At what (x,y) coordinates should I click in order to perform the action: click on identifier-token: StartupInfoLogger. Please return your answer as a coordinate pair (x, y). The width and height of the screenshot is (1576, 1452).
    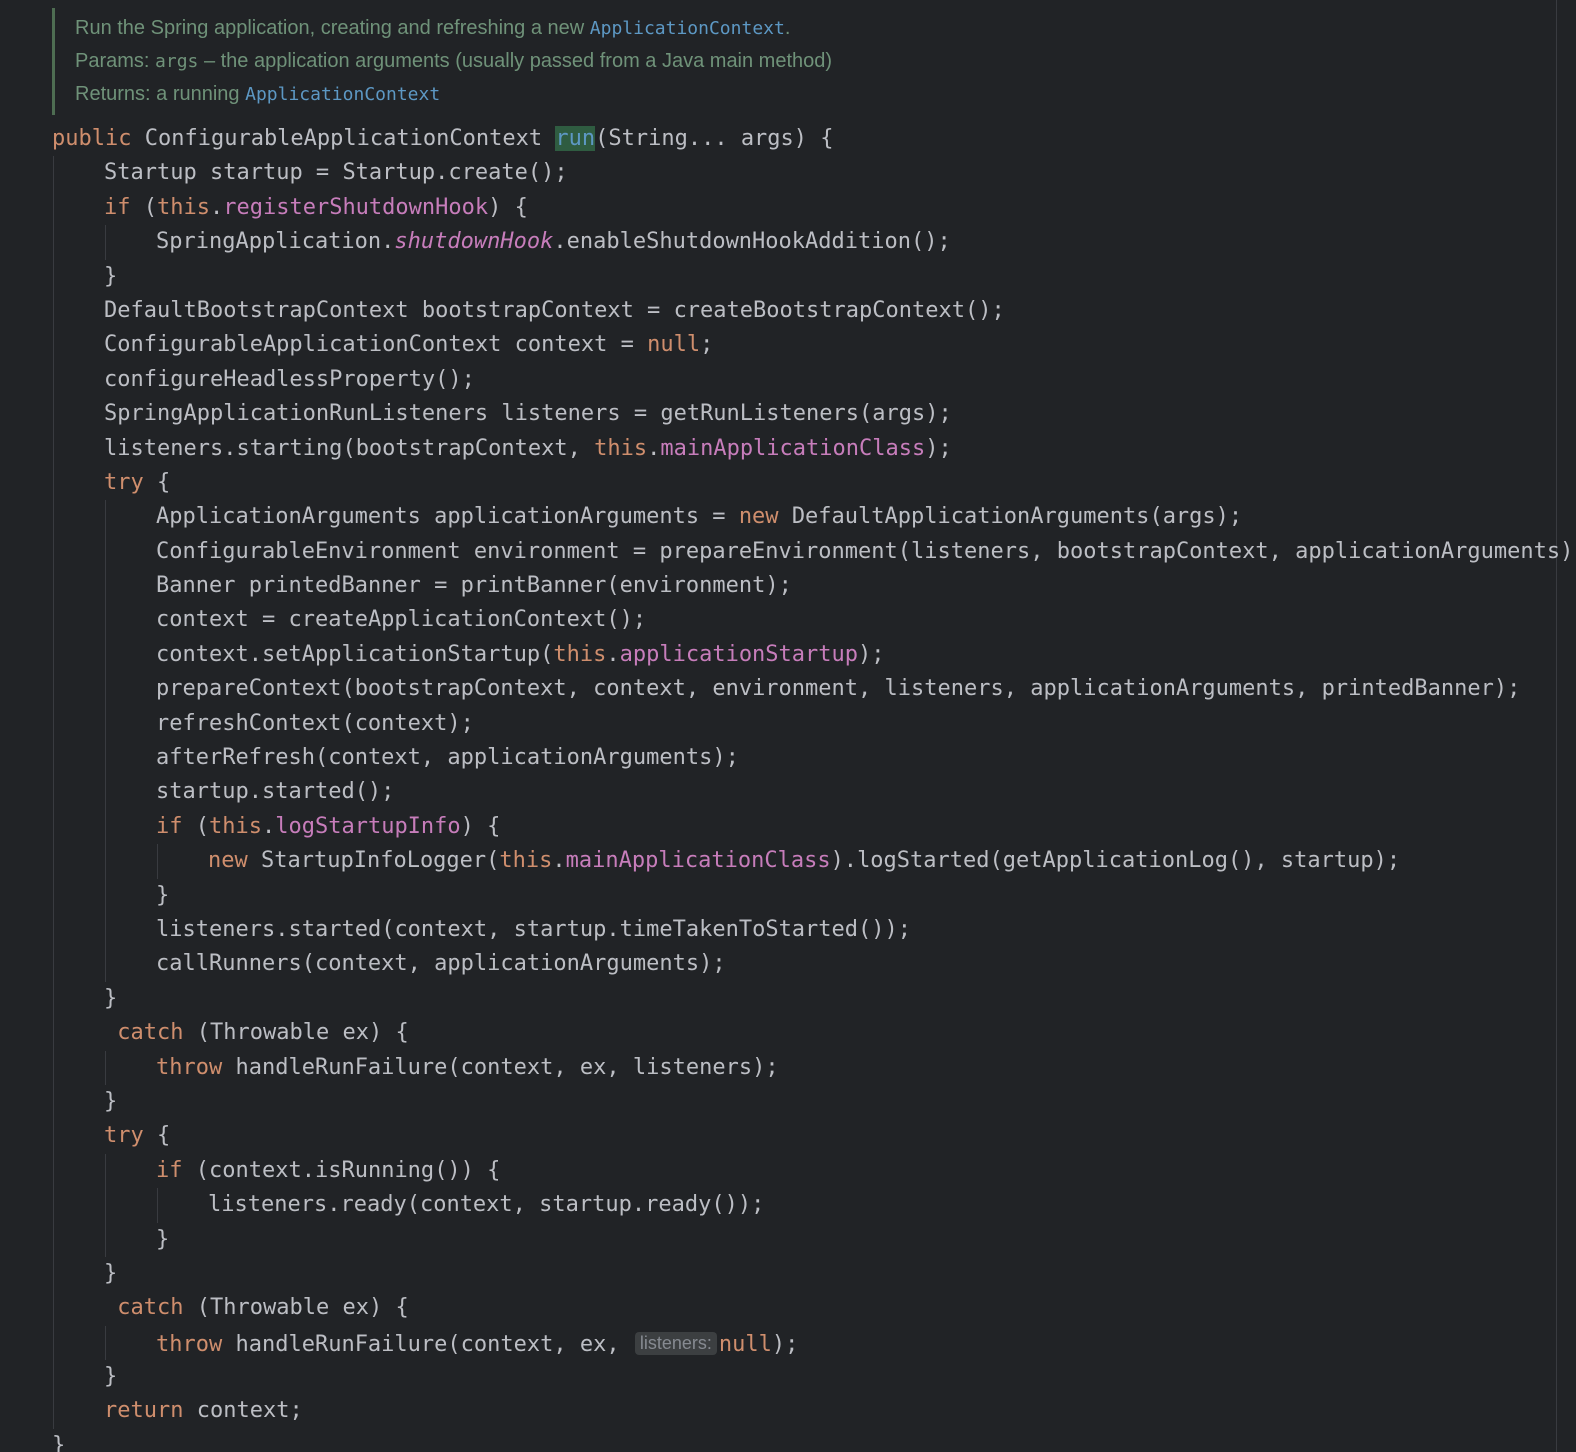
    Looking at the image, I should click on (374, 861).